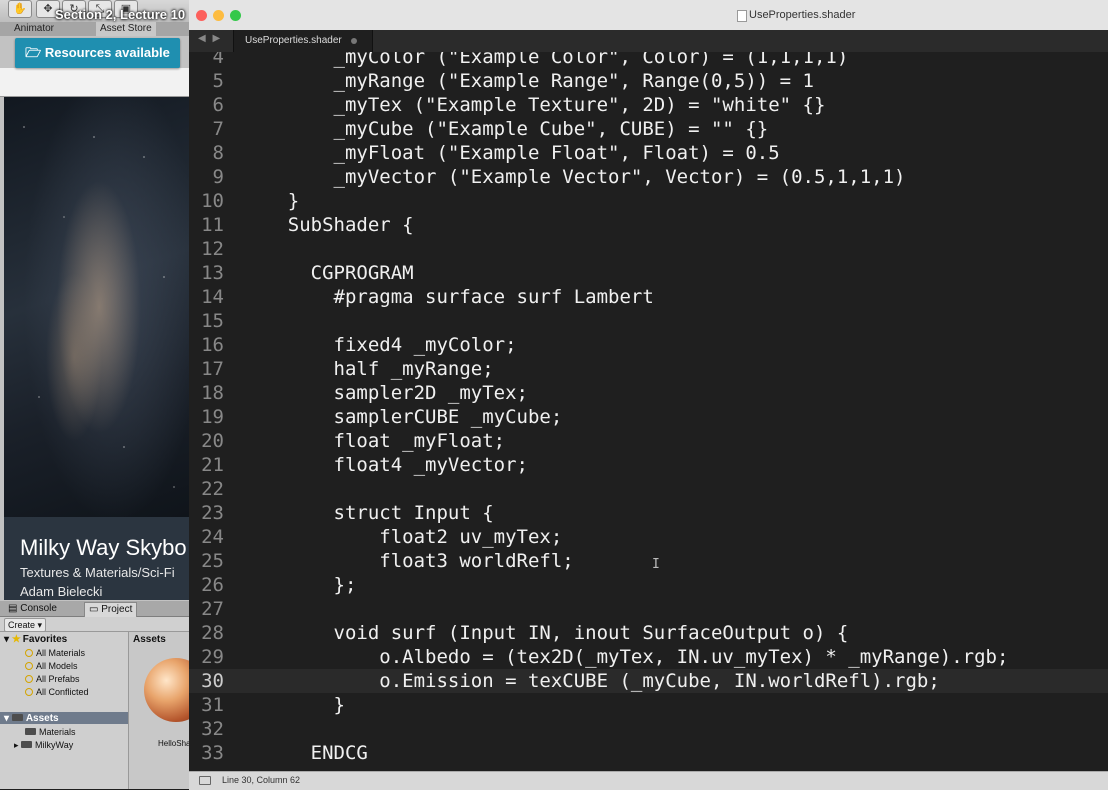 Image resolution: width=1108 pixels, height=790 pixels. I want to click on code-line: 24 float2 uv_myTex;, so click(648, 537).